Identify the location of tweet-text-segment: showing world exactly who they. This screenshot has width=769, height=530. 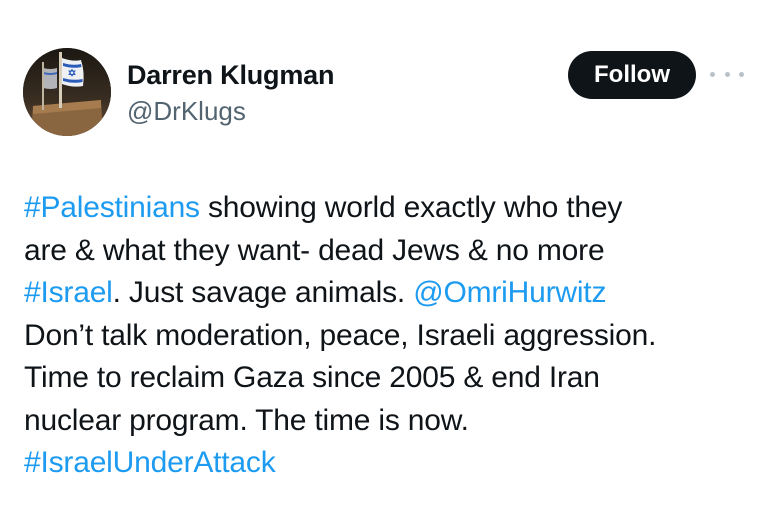
(411, 207).